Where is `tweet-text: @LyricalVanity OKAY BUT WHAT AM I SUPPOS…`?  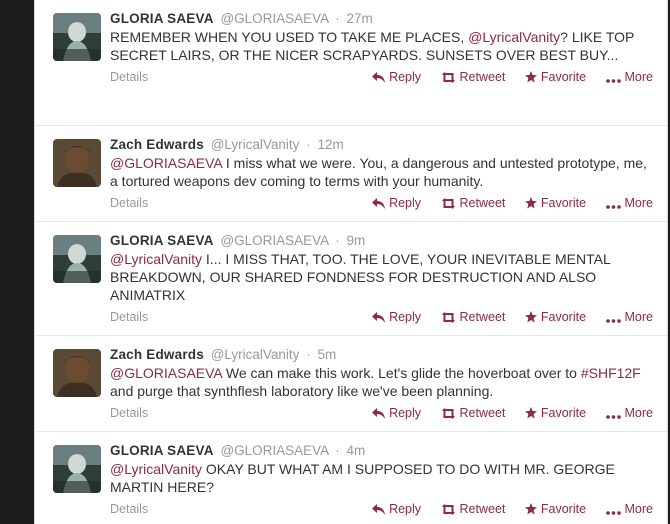 tweet-text: @LyricalVanity OKAY BUT WHAT AM I SUPPOS… is located at coordinates (381, 478).